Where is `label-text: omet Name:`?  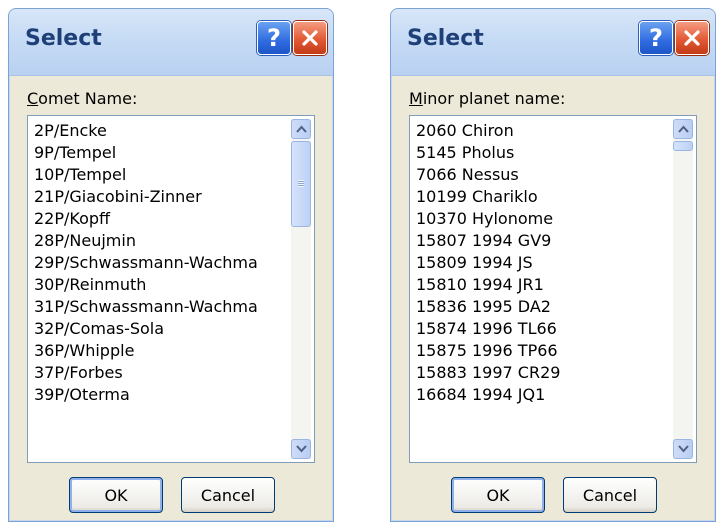
label-text: omet Name: is located at coordinates (88, 98).